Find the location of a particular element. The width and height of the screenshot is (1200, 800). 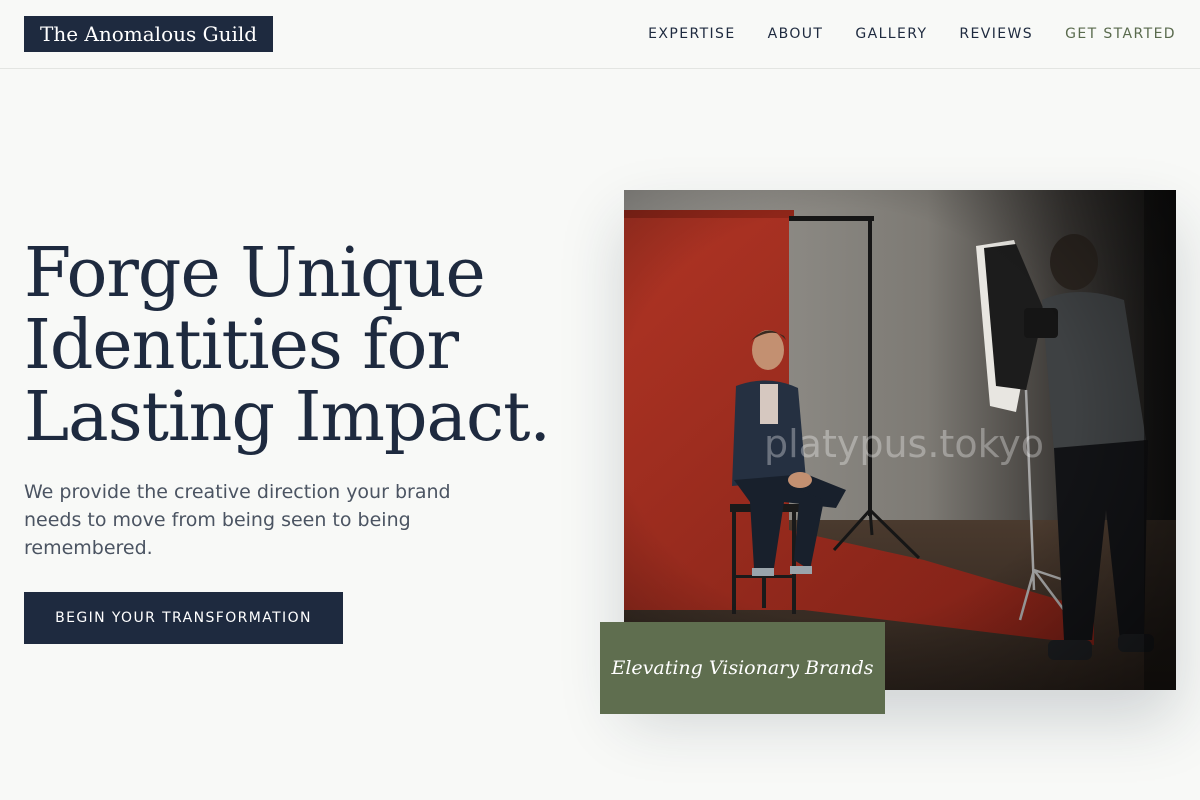

nav-item-expertise: EXPERTISE is located at coordinates (691, 34).